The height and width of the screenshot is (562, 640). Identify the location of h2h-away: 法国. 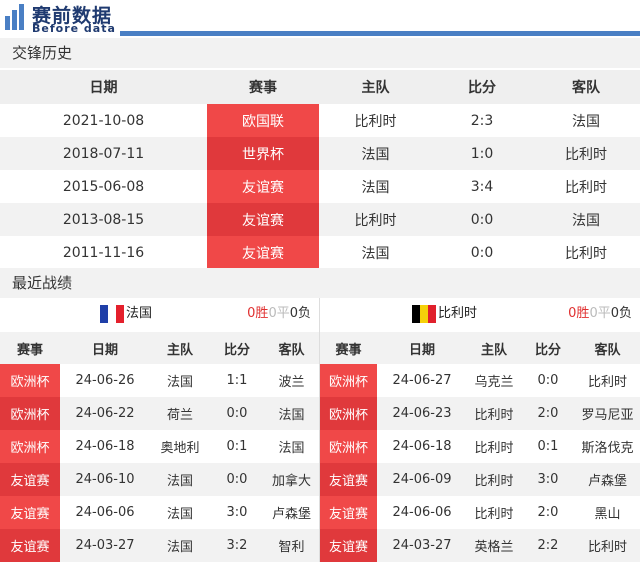
(586, 121).